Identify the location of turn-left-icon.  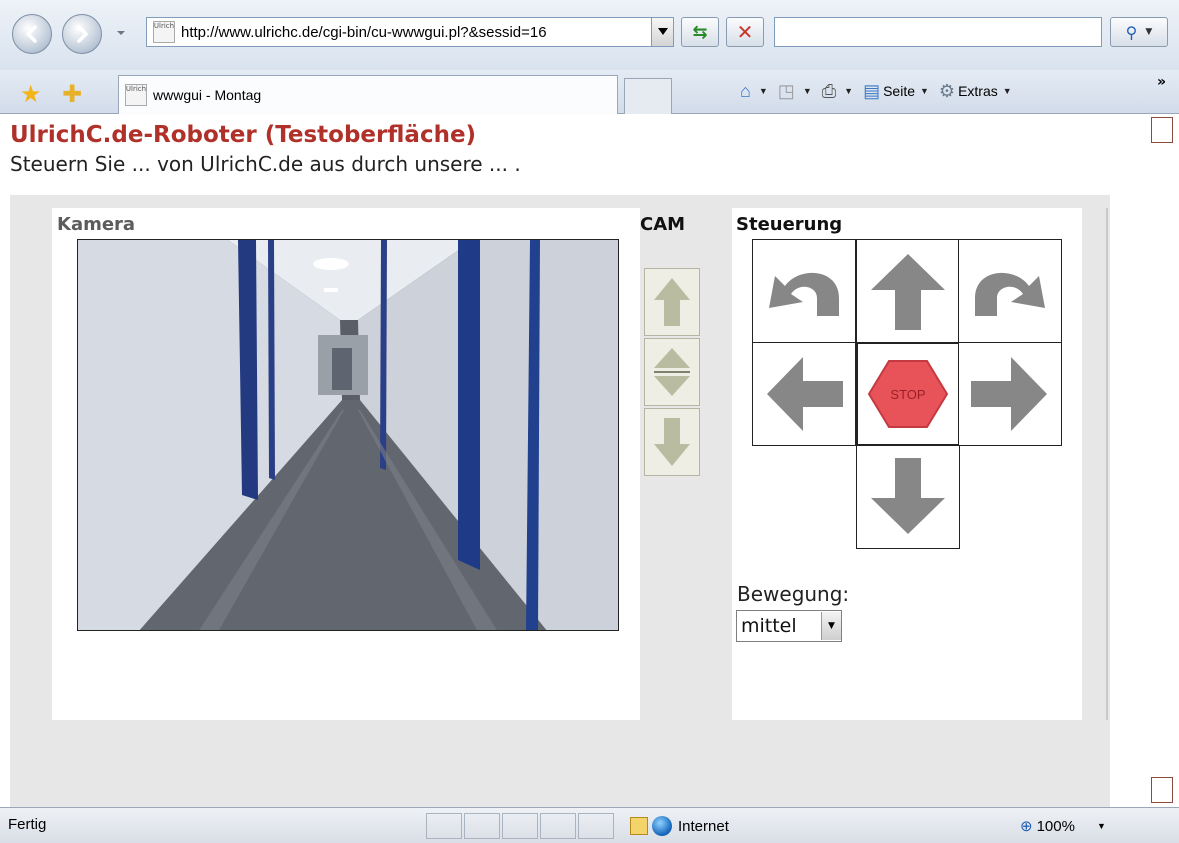
(804, 294).